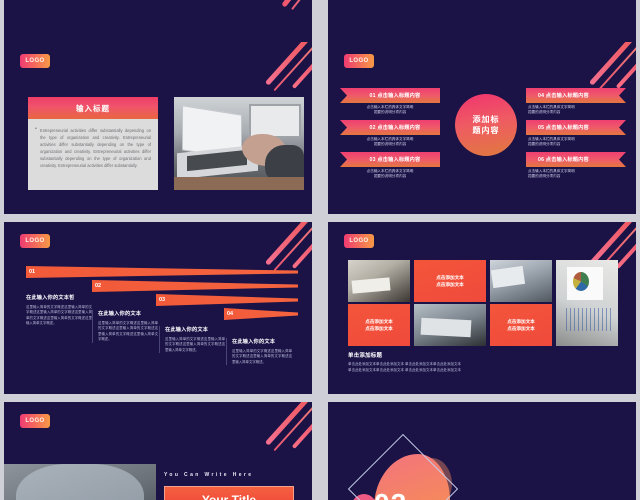 The width and height of the screenshot is (640, 500). I want to click on column-heading-3: 在此输入你的文本, so click(187, 330).